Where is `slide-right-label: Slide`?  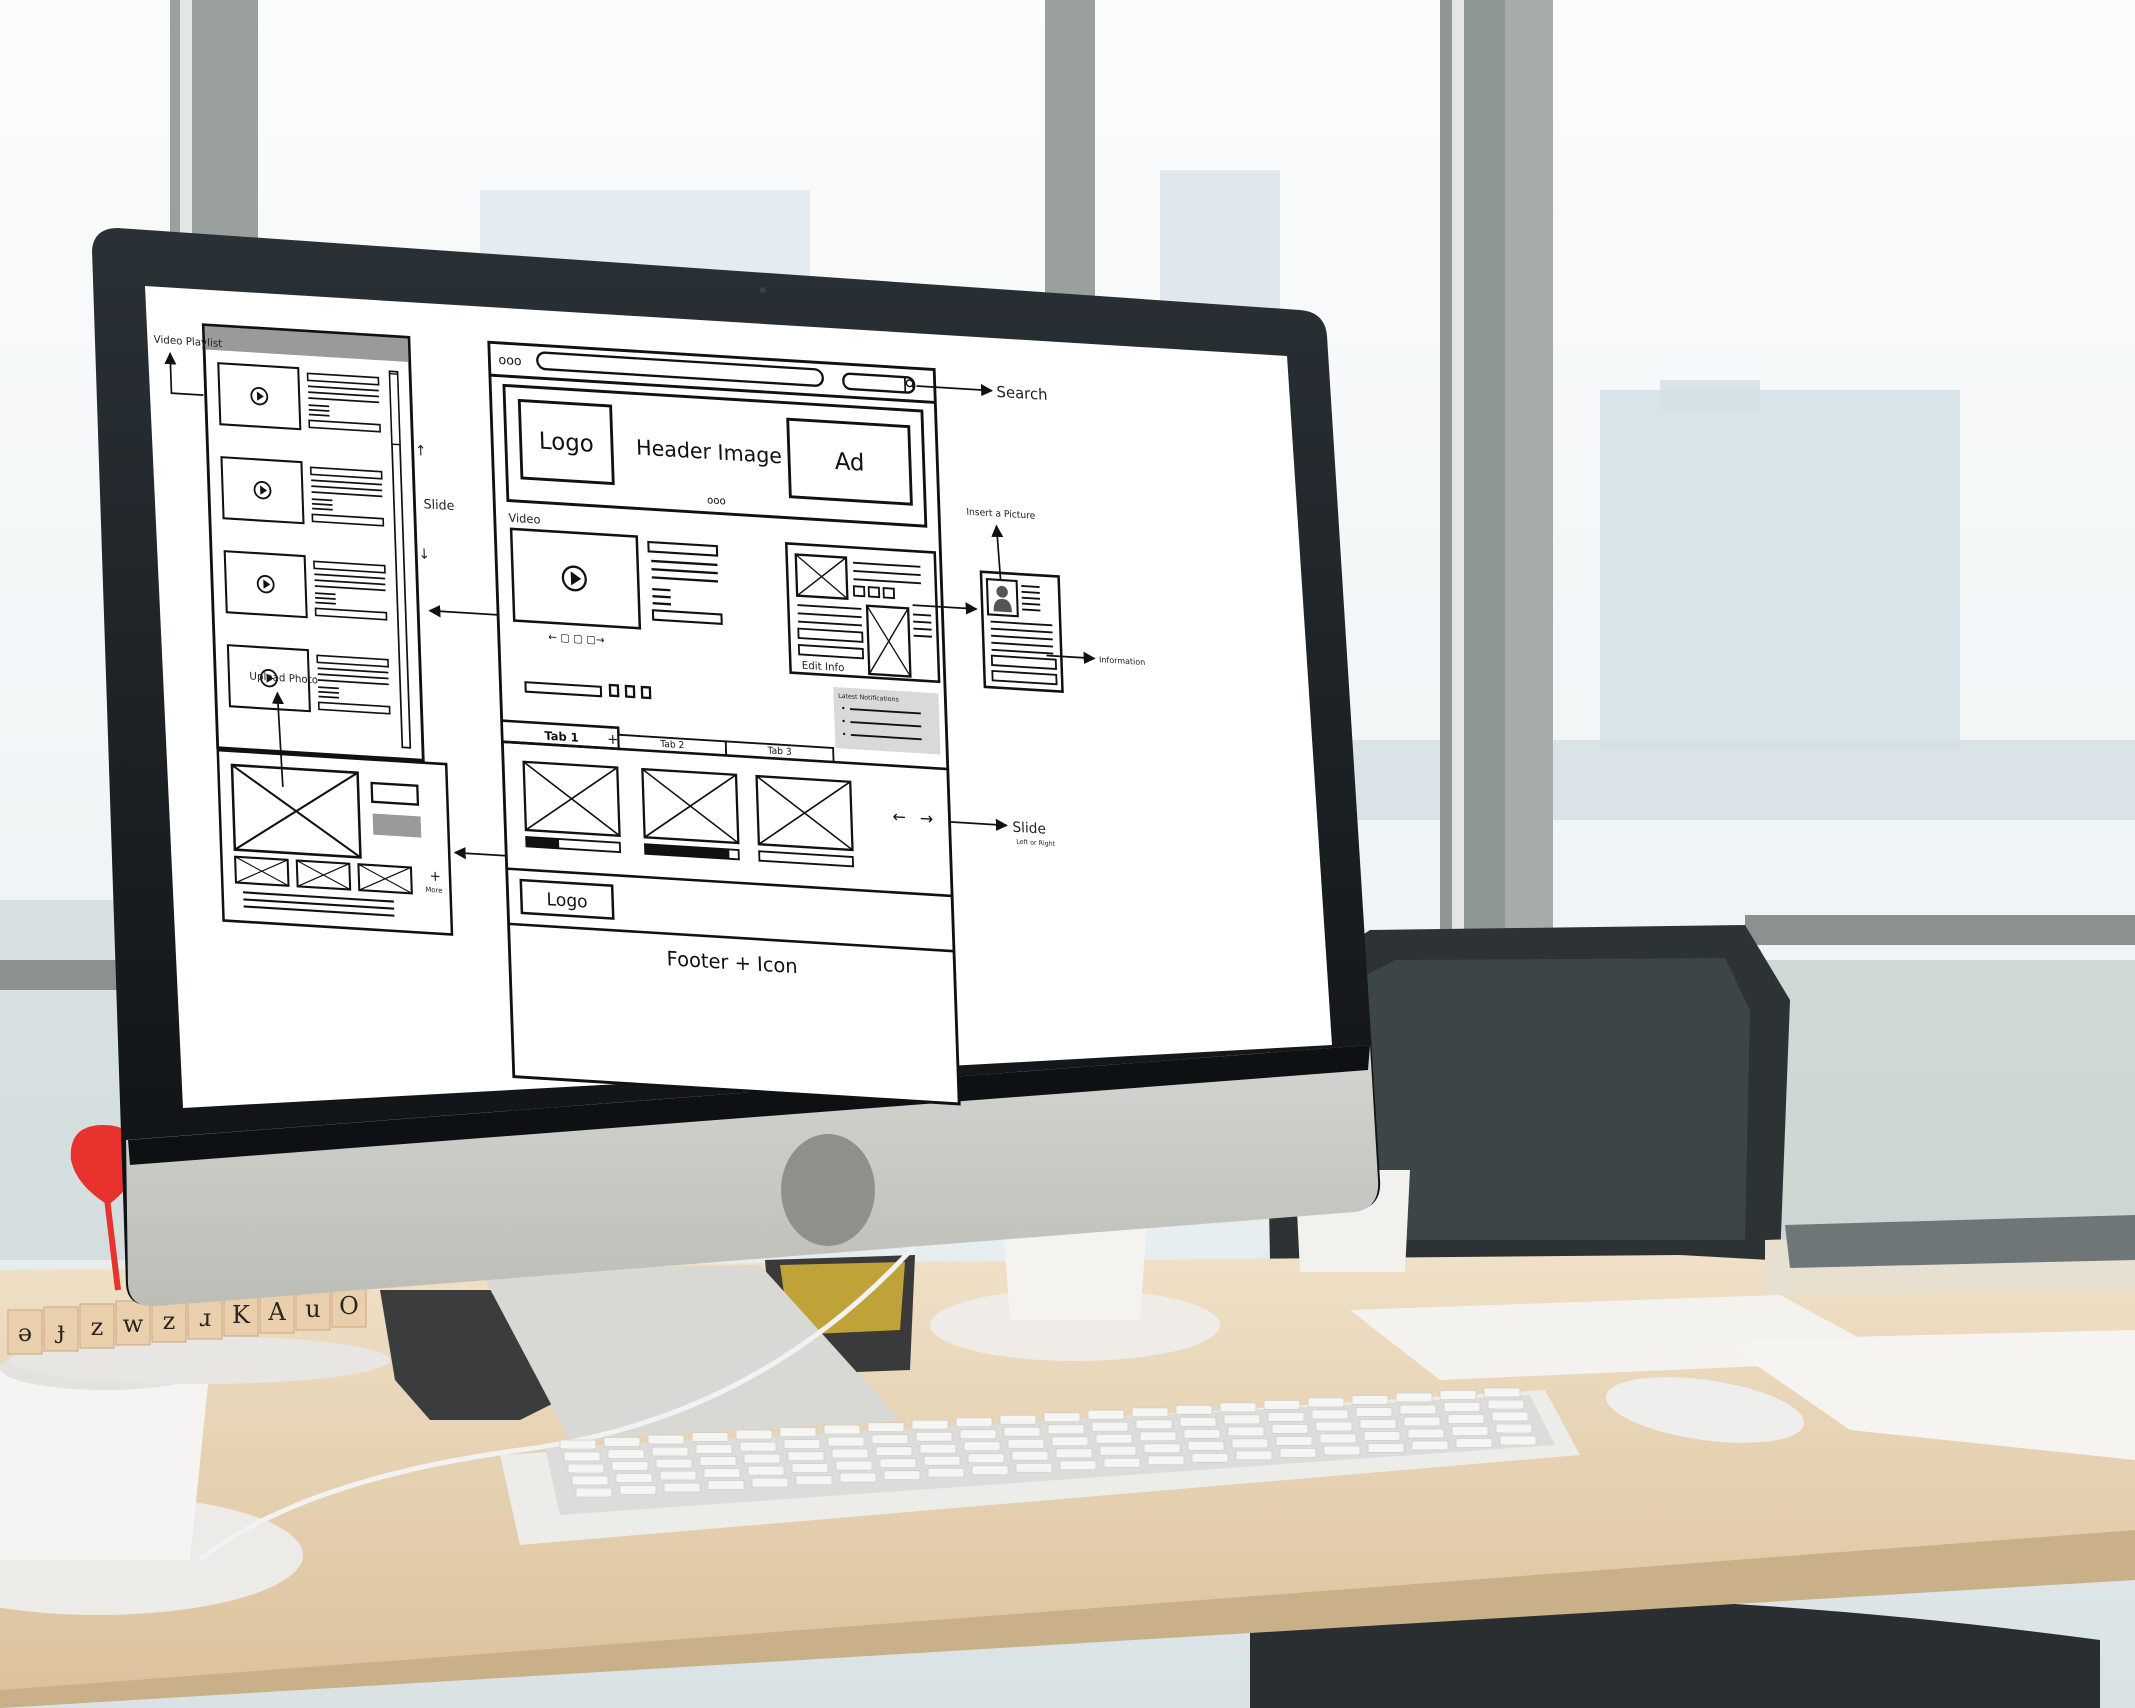
slide-right-label: Slide is located at coordinates (1029, 828).